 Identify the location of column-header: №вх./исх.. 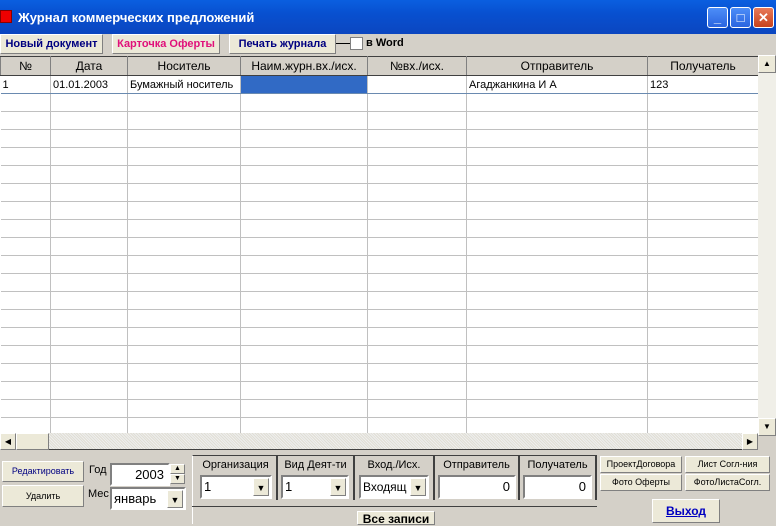
(417, 66).